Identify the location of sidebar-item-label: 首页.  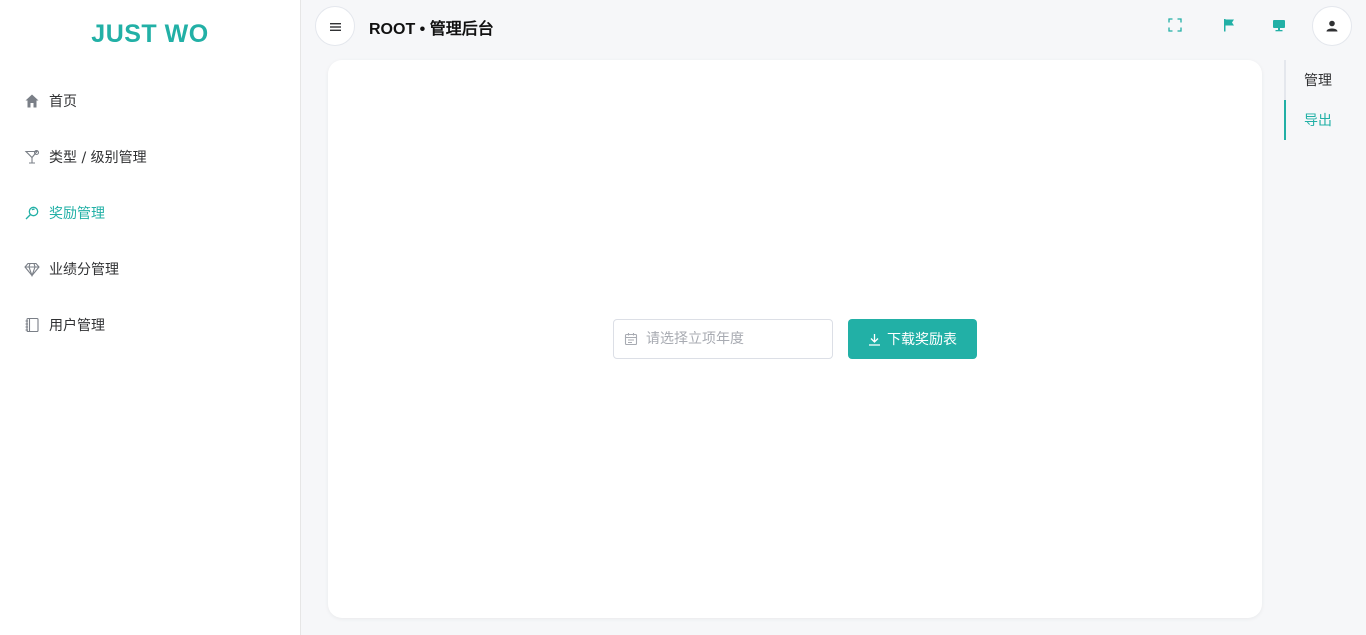
(63, 102).